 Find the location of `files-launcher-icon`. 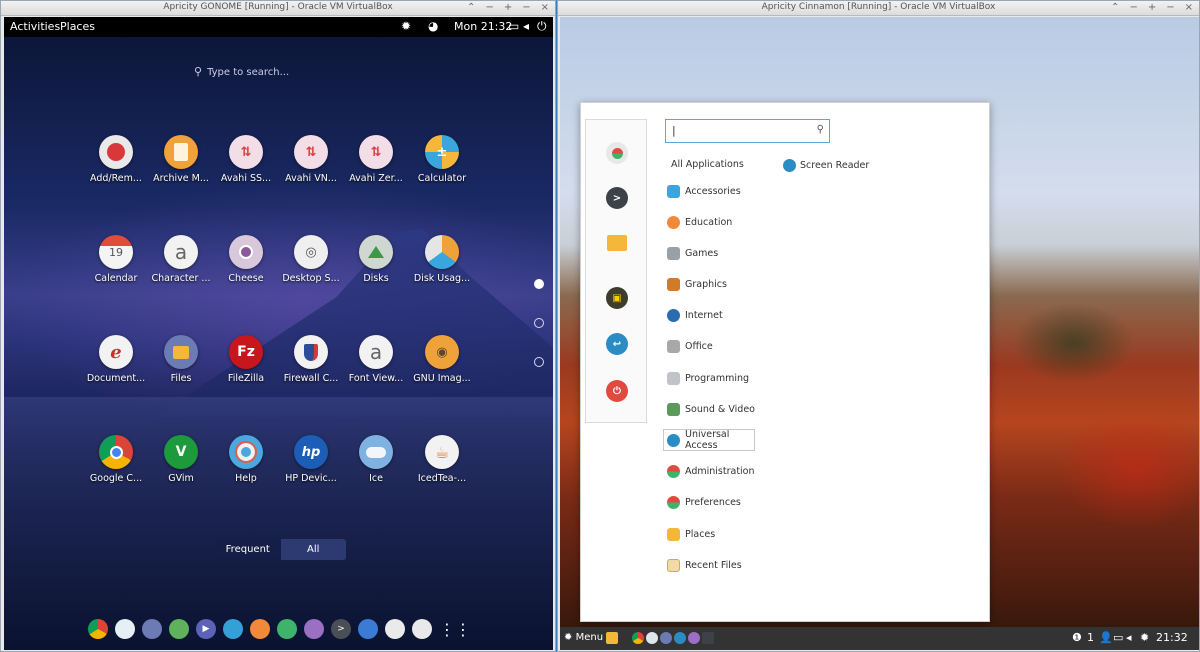

files-launcher-icon is located at coordinates (612, 638).